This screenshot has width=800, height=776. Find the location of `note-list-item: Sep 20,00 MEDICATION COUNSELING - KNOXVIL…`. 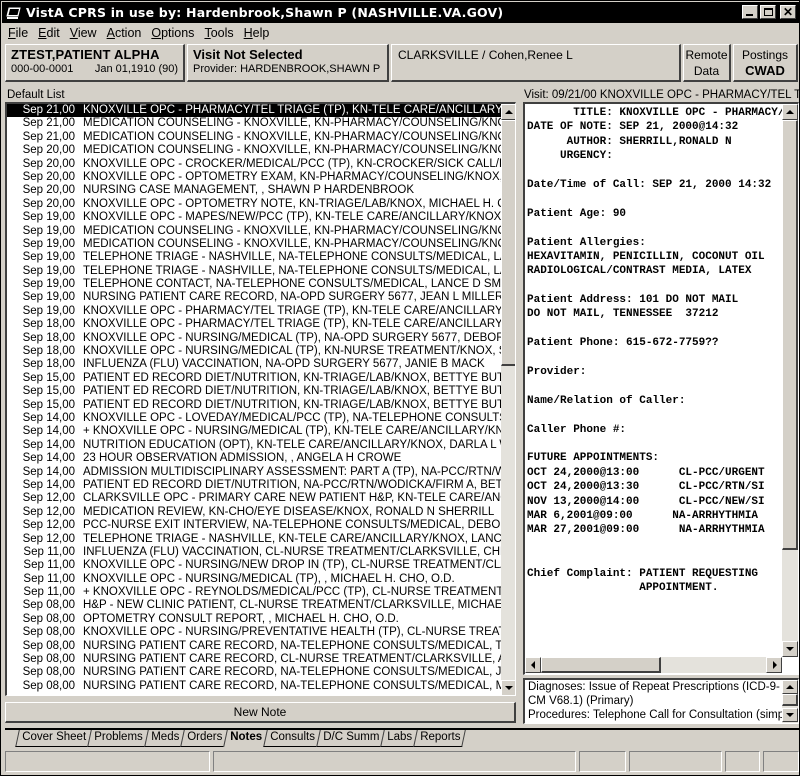

note-list-item: Sep 20,00 MEDICATION COUNSELING - KNOXVIL… is located at coordinates (254, 150).